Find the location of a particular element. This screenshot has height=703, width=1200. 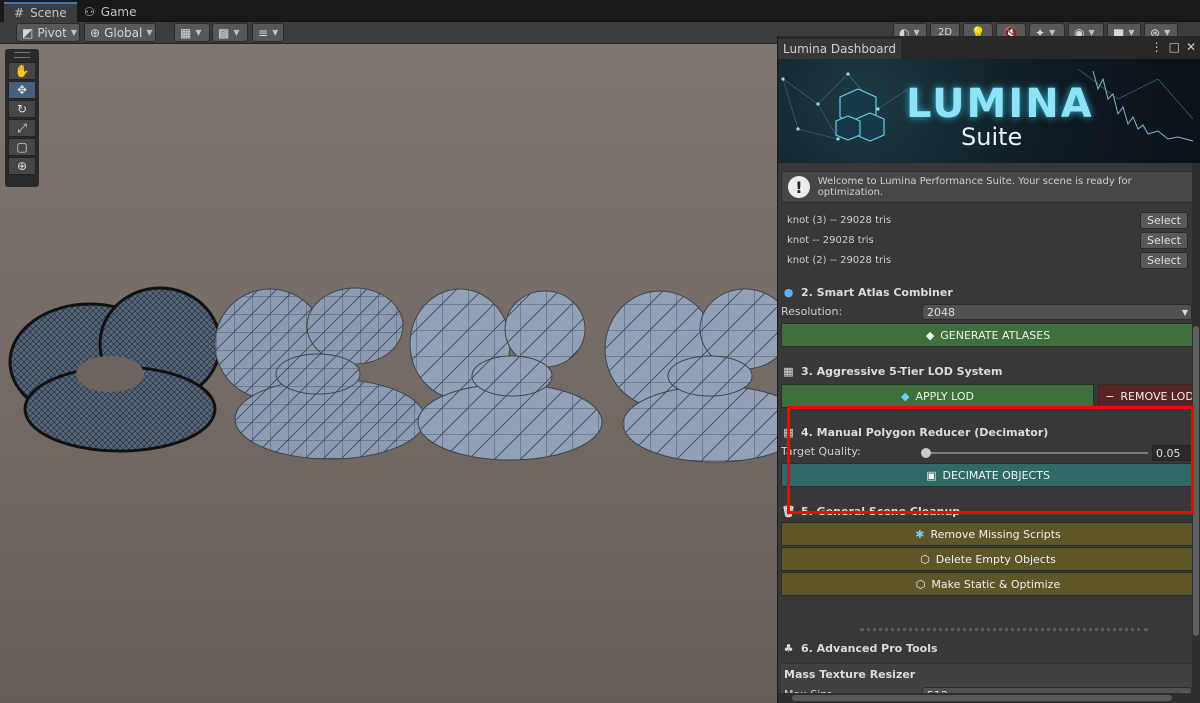

gamepad-icon: ⚇ is located at coordinates (89, 12).